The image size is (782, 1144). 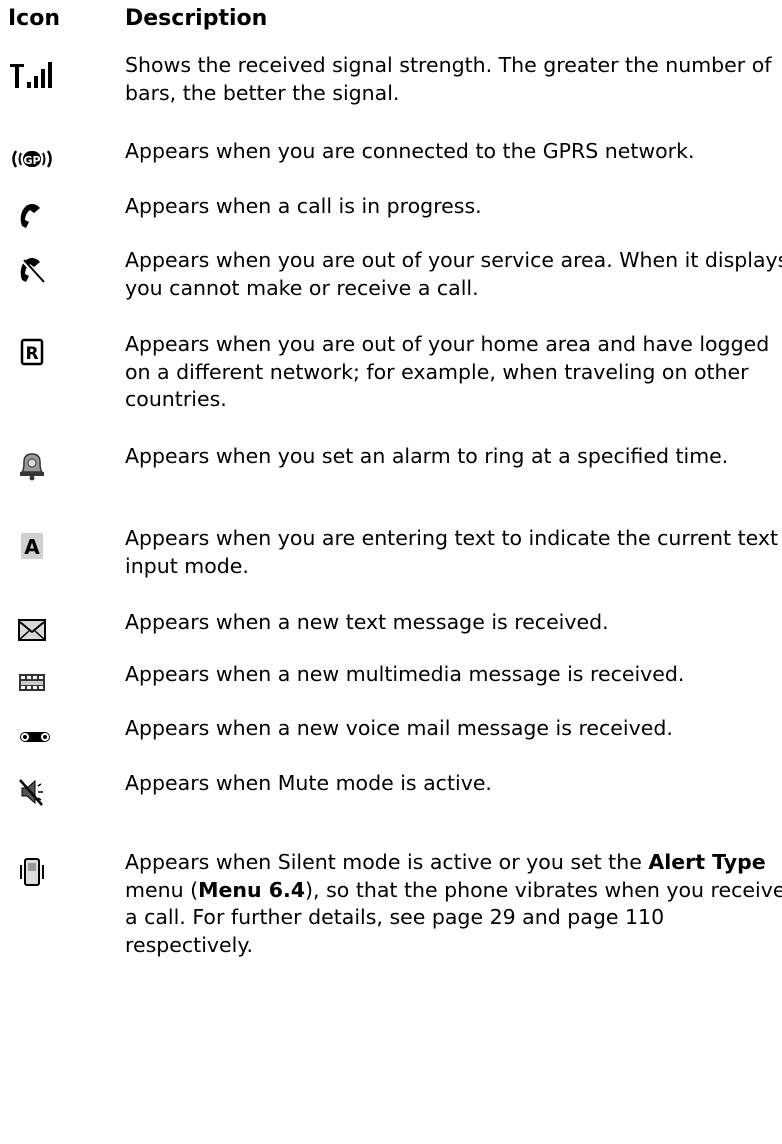 What do you see at coordinates (53, 164) in the screenshot?
I see `gprs-icon: GP` at bounding box center [53, 164].